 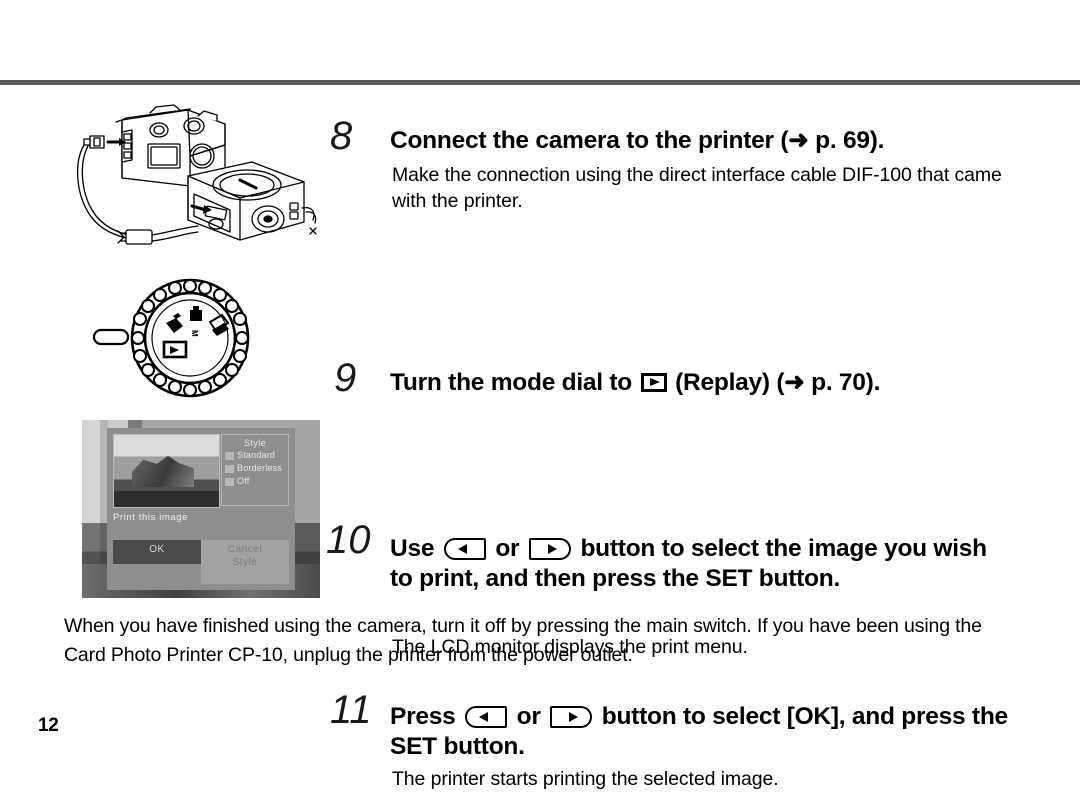 What do you see at coordinates (341, 136) in the screenshot?
I see `step-8-number: 8` at bounding box center [341, 136].